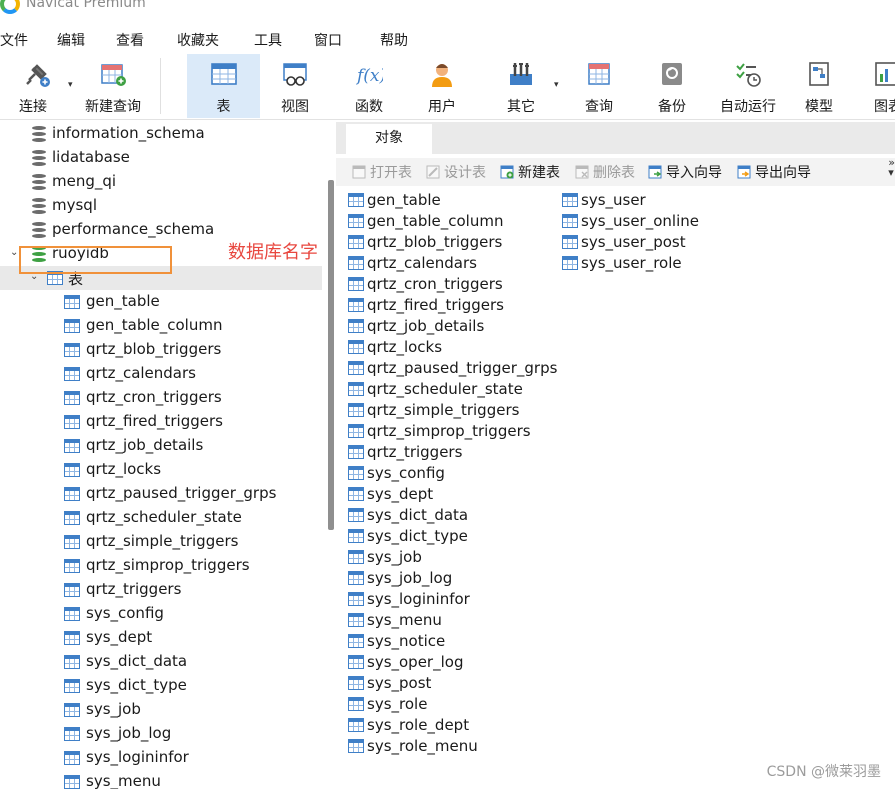  What do you see at coordinates (819, 86) in the screenshot?
I see `model-button: 模型` at bounding box center [819, 86].